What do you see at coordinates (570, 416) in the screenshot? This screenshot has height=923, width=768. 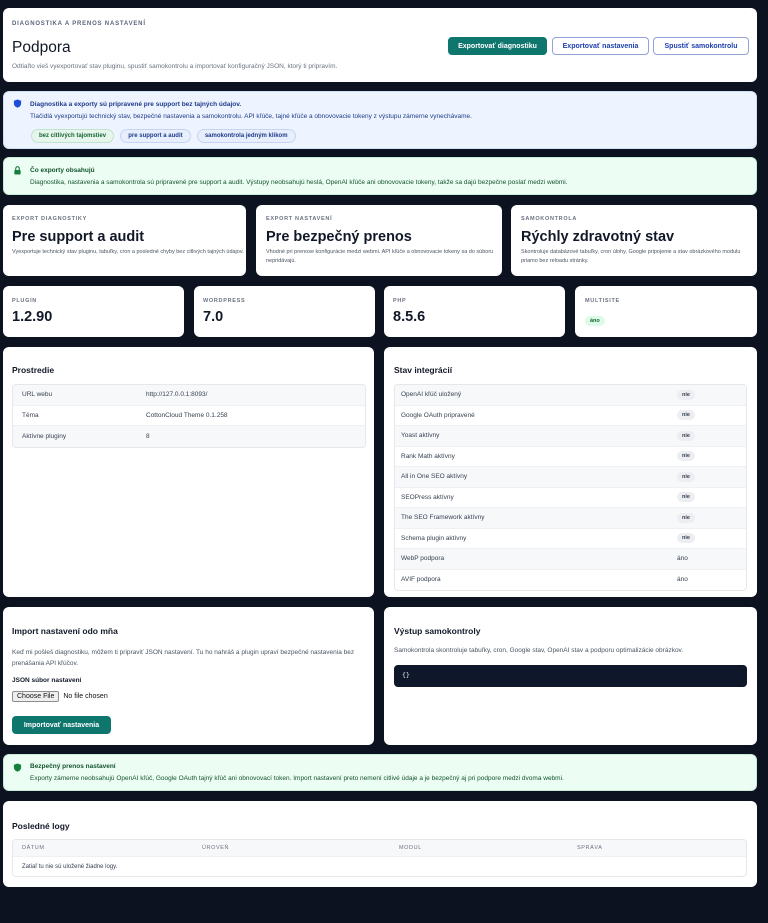 I see `table-row: Google OAuth pripravené nie` at bounding box center [570, 416].